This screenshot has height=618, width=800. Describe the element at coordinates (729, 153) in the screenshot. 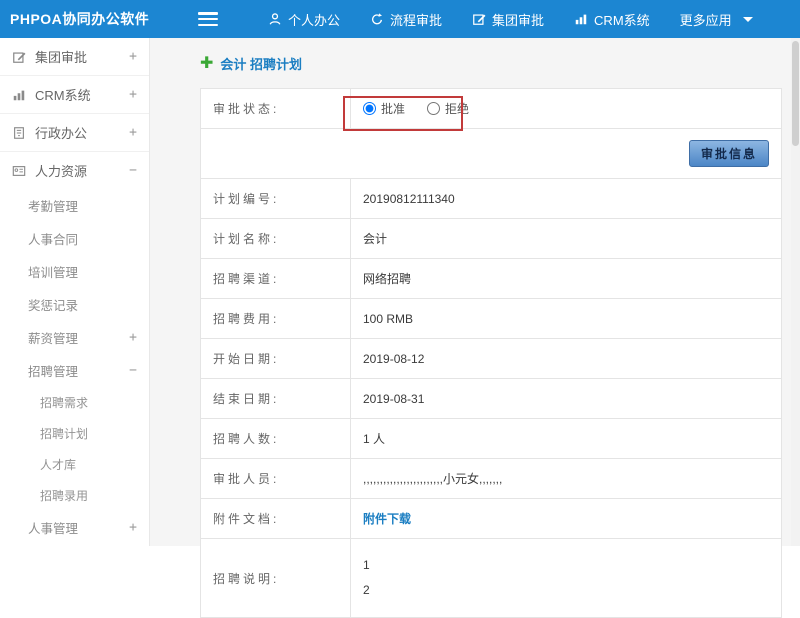

I see `approval-info-button: 审批信息` at that location.